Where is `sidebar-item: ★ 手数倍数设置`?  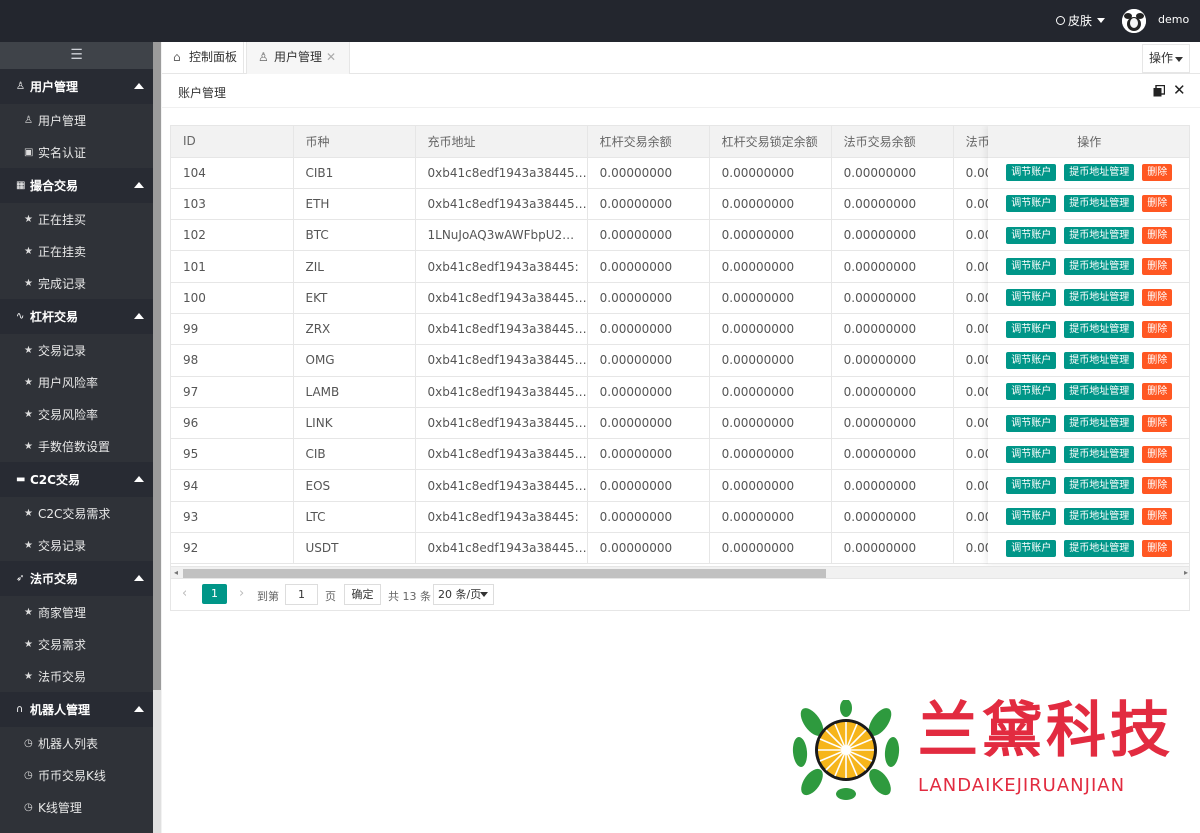 sidebar-item: ★ 手数倍数设置 is located at coordinates (76, 446).